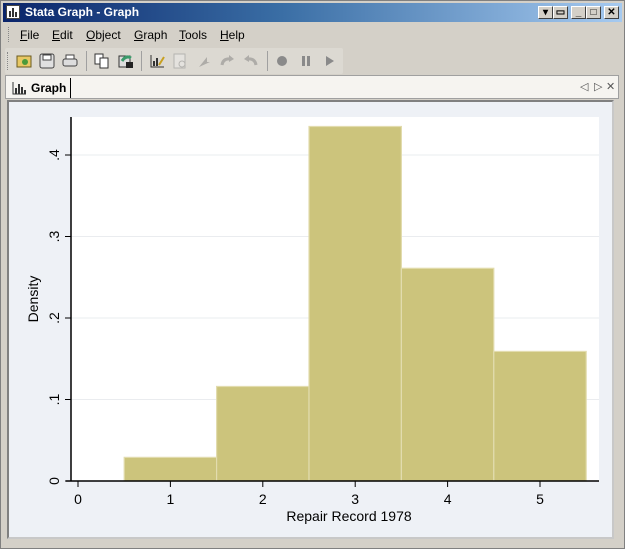  What do you see at coordinates (54, 155) in the screenshot?
I see `y-tick-label: .4` at bounding box center [54, 155].